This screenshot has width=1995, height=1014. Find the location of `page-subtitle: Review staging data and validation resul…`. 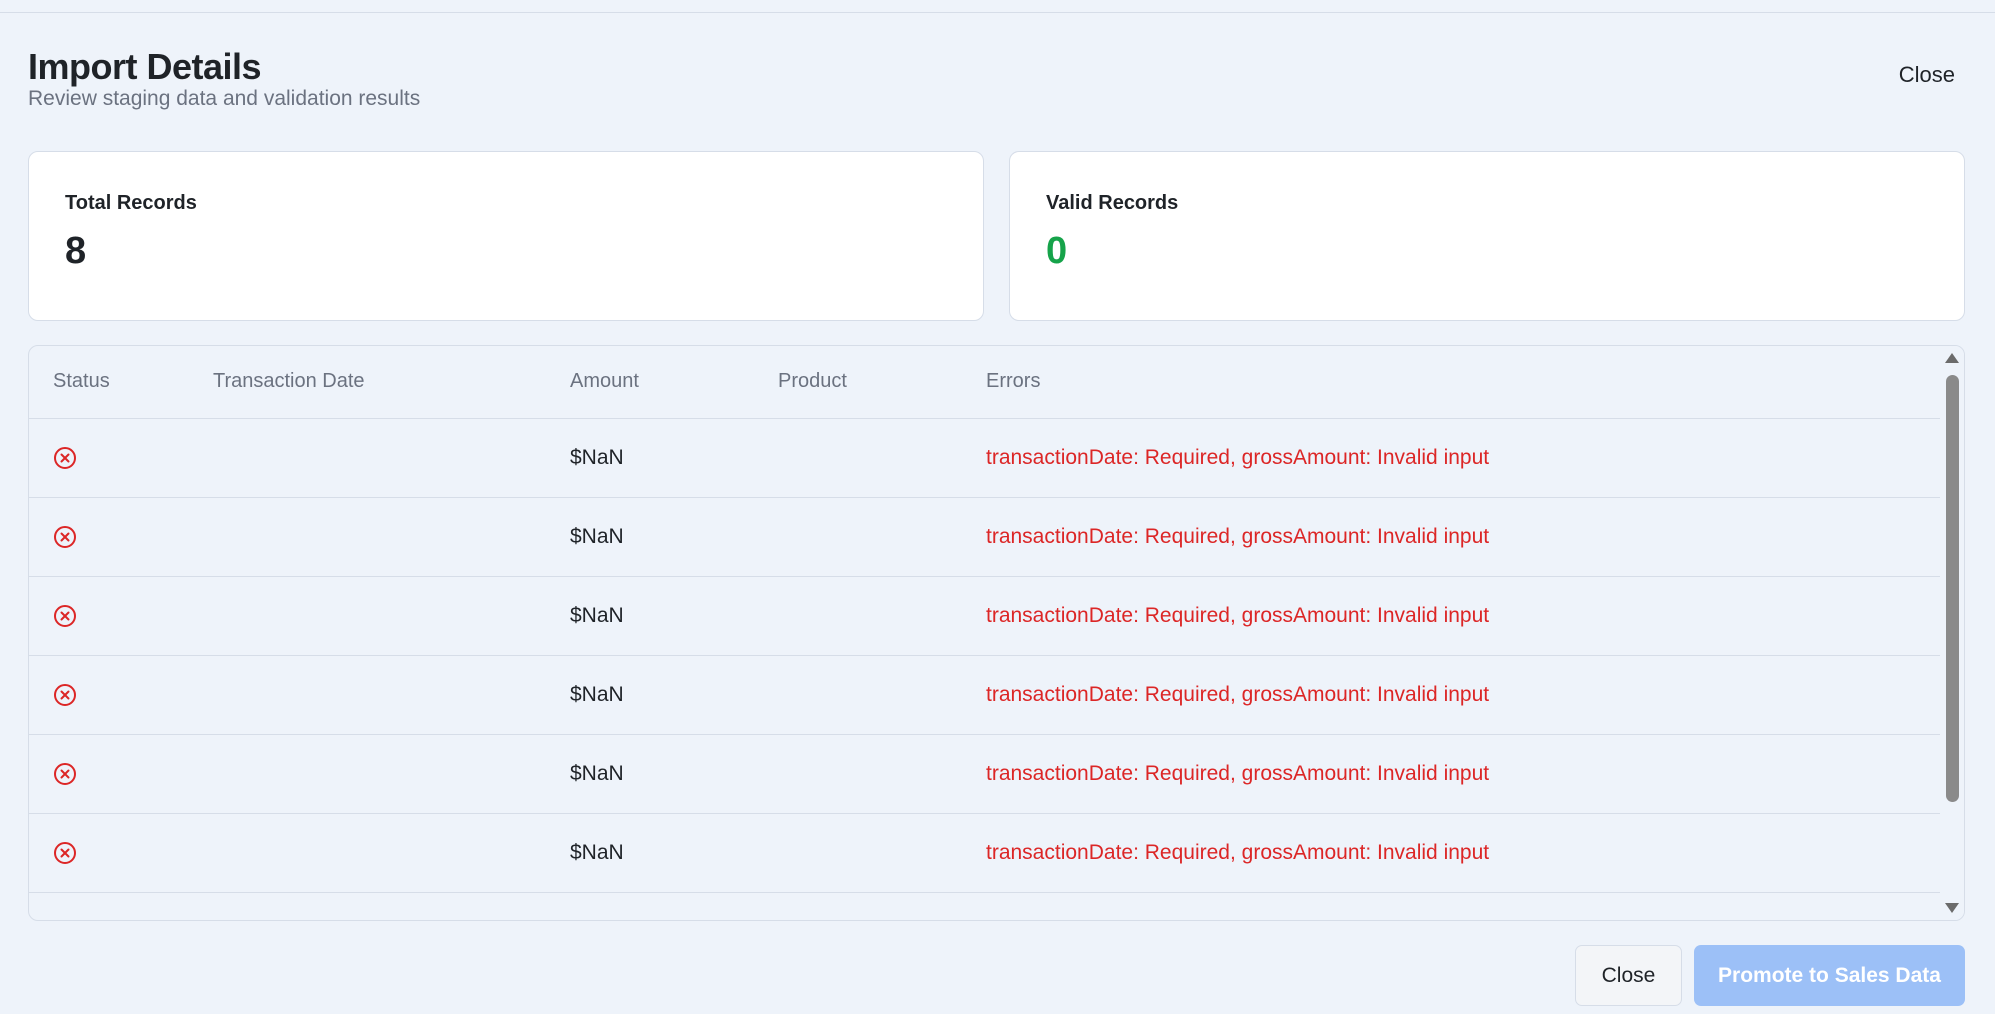

page-subtitle: Review staging data and validation resul… is located at coordinates (224, 98).